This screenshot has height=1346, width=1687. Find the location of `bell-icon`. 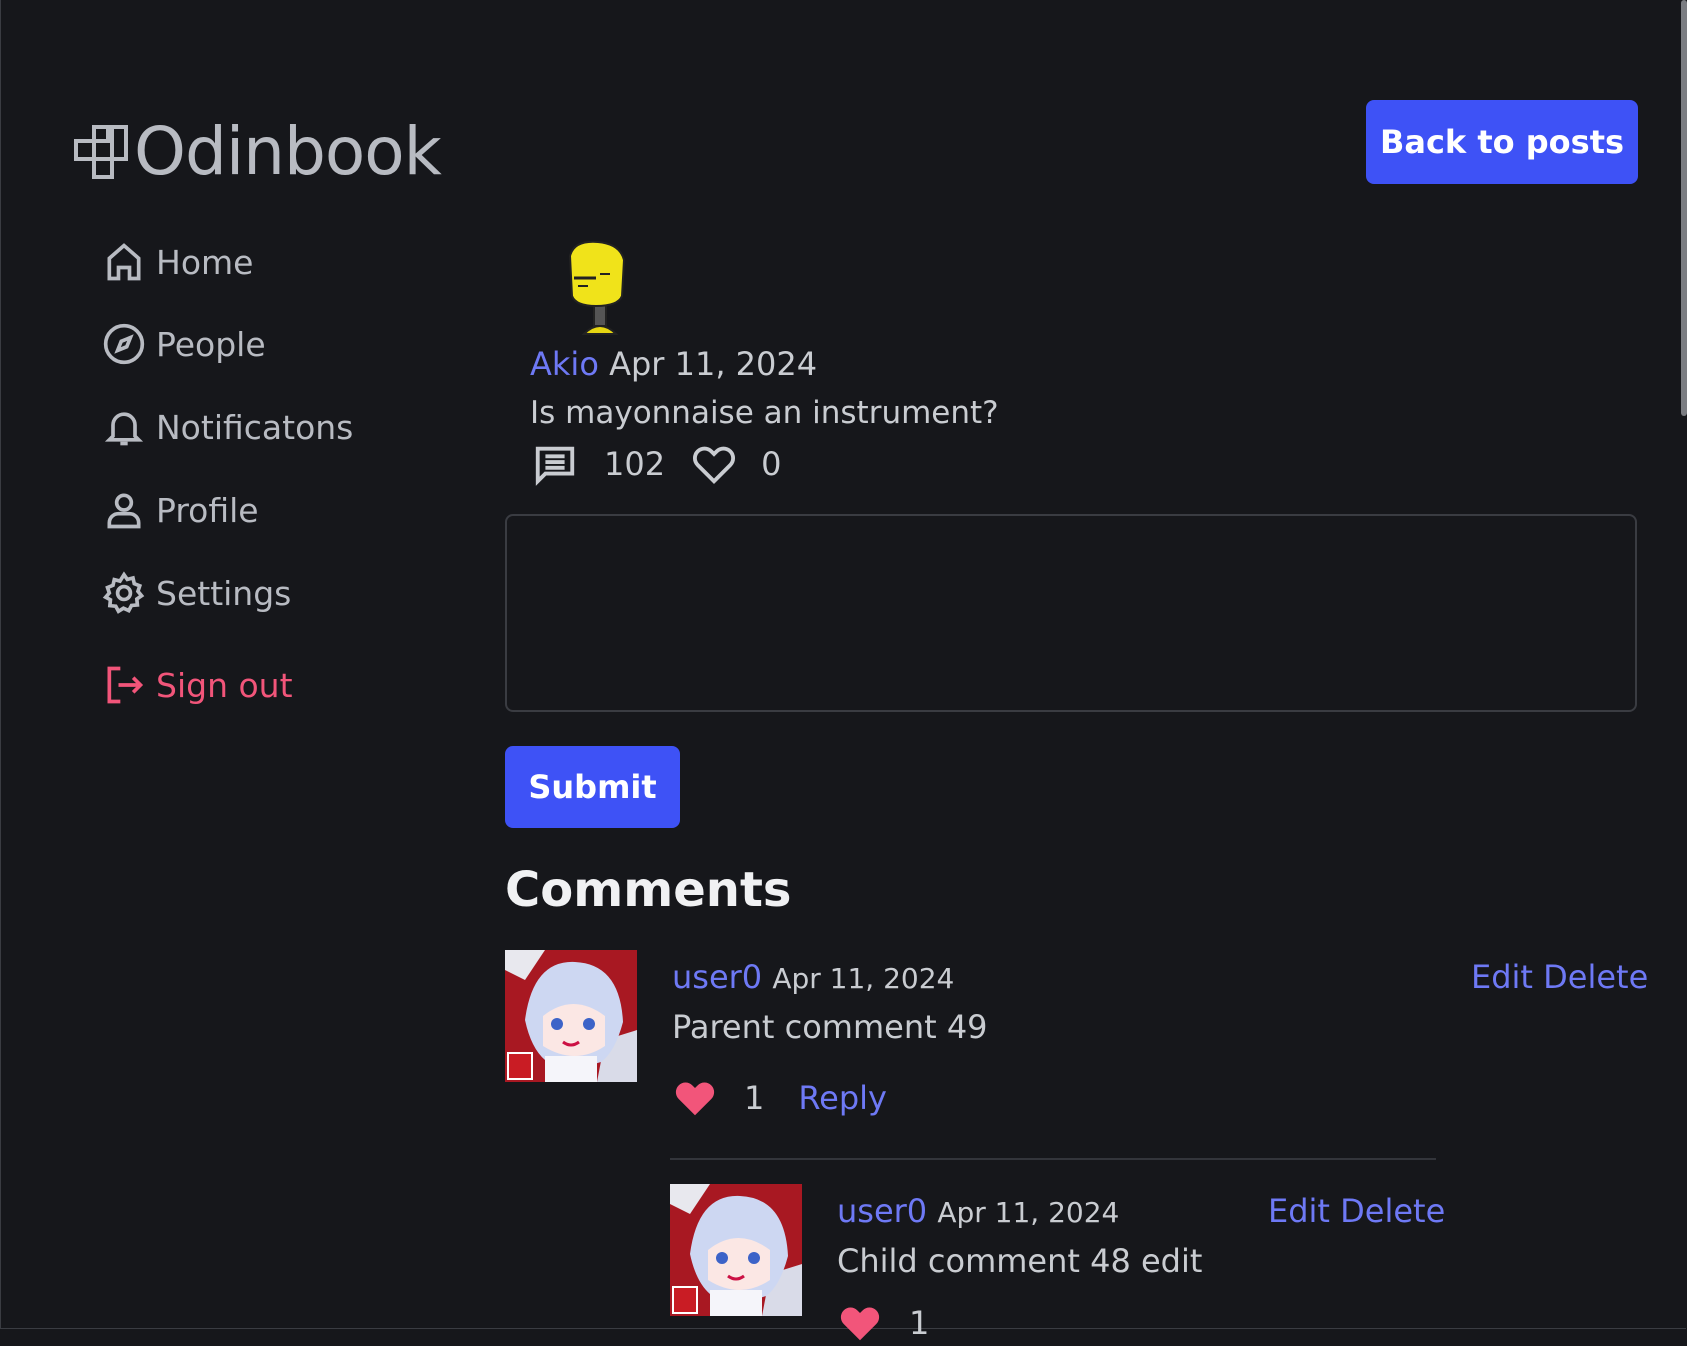

bell-icon is located at coordinates (124, 429).